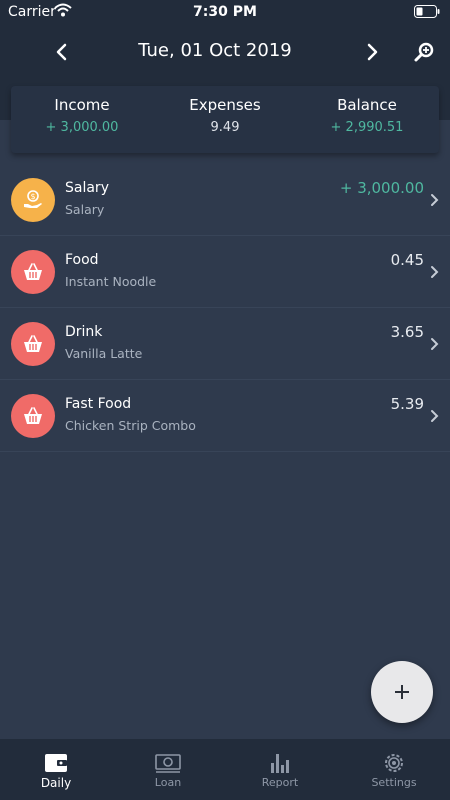  I want to click on bottom-tab-bar: Daily Loan Report Settings, so click(225, 769).